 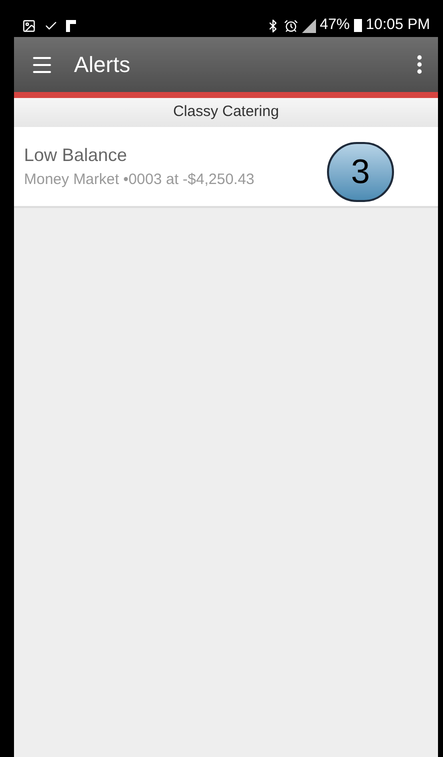 What do you see at coordinates (71, 26) in the screenshot?
I see `flag-icon` at bounding box center [71, 26].